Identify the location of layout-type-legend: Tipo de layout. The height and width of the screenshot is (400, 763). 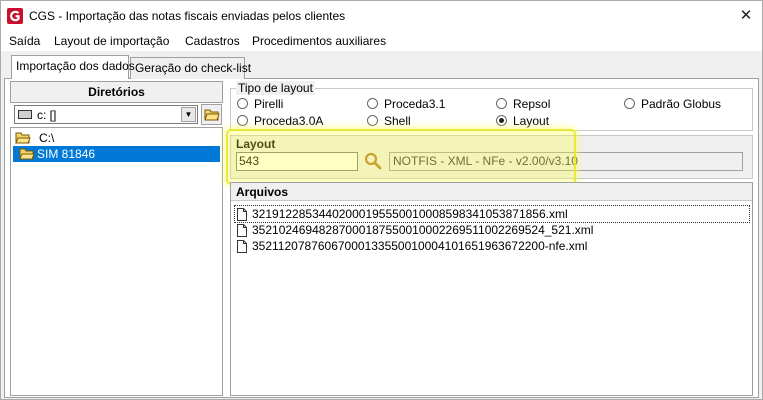
(275, 88).